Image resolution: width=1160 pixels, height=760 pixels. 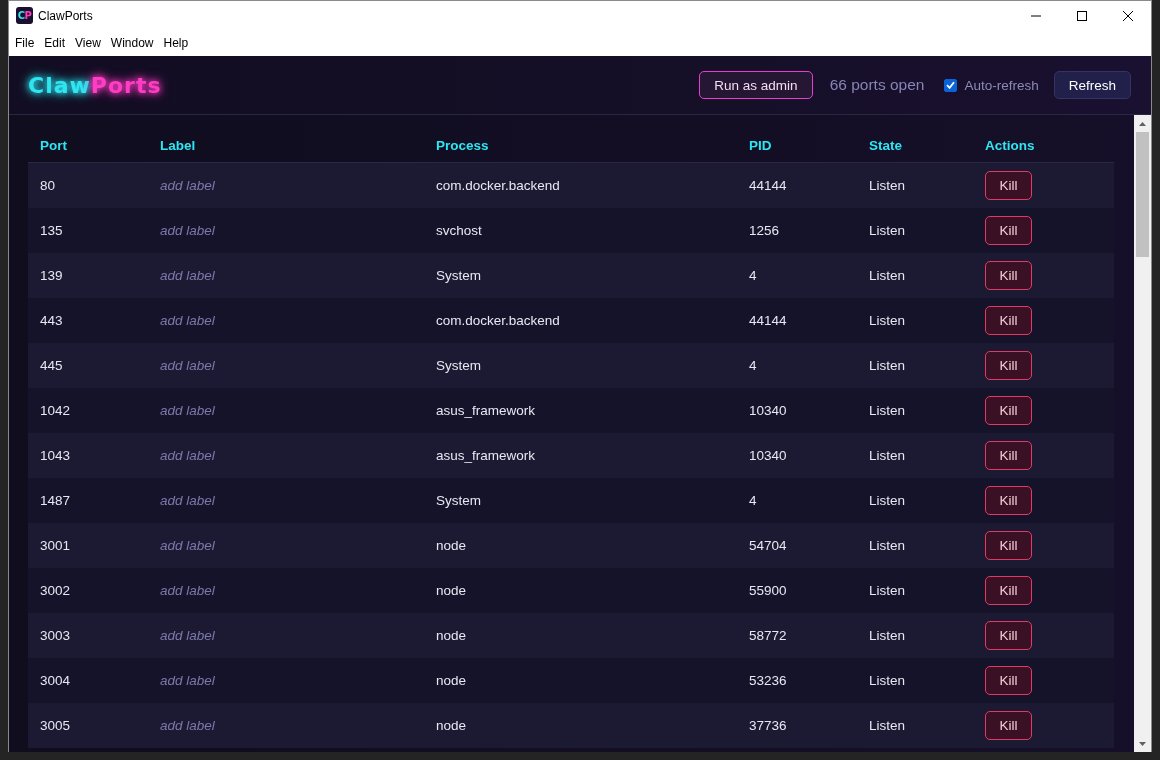 I want to click on run-as-admin-button: Run as admin, so click(x=756, y=85).